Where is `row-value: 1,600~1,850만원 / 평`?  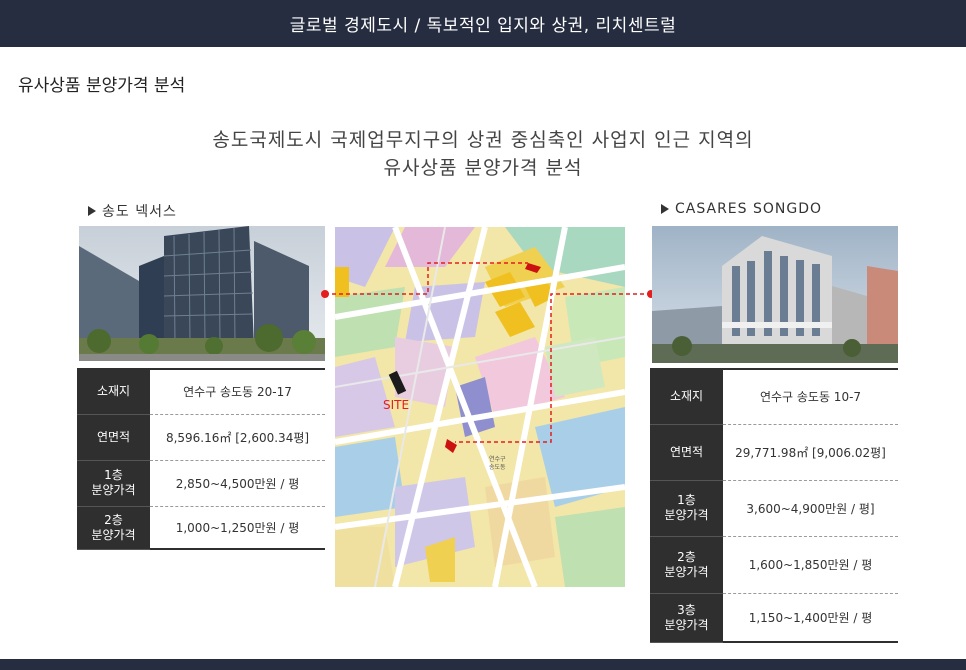 row-value: 1,600~1,850만원 / 평 is located at coordinates (810, 565).